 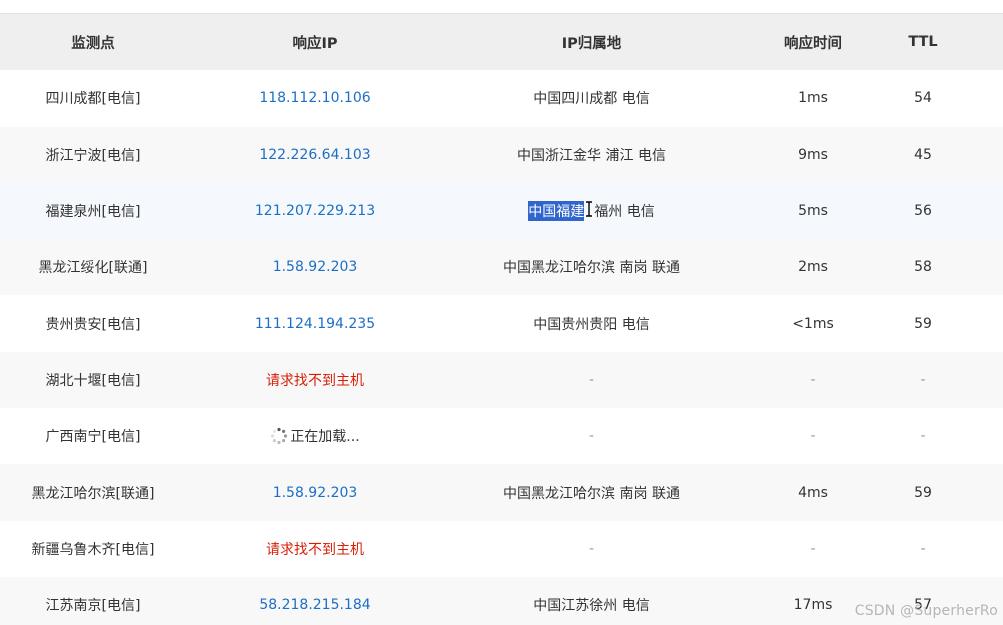 I want to click on ttl-cell: 45, so click(x=923, y=154).